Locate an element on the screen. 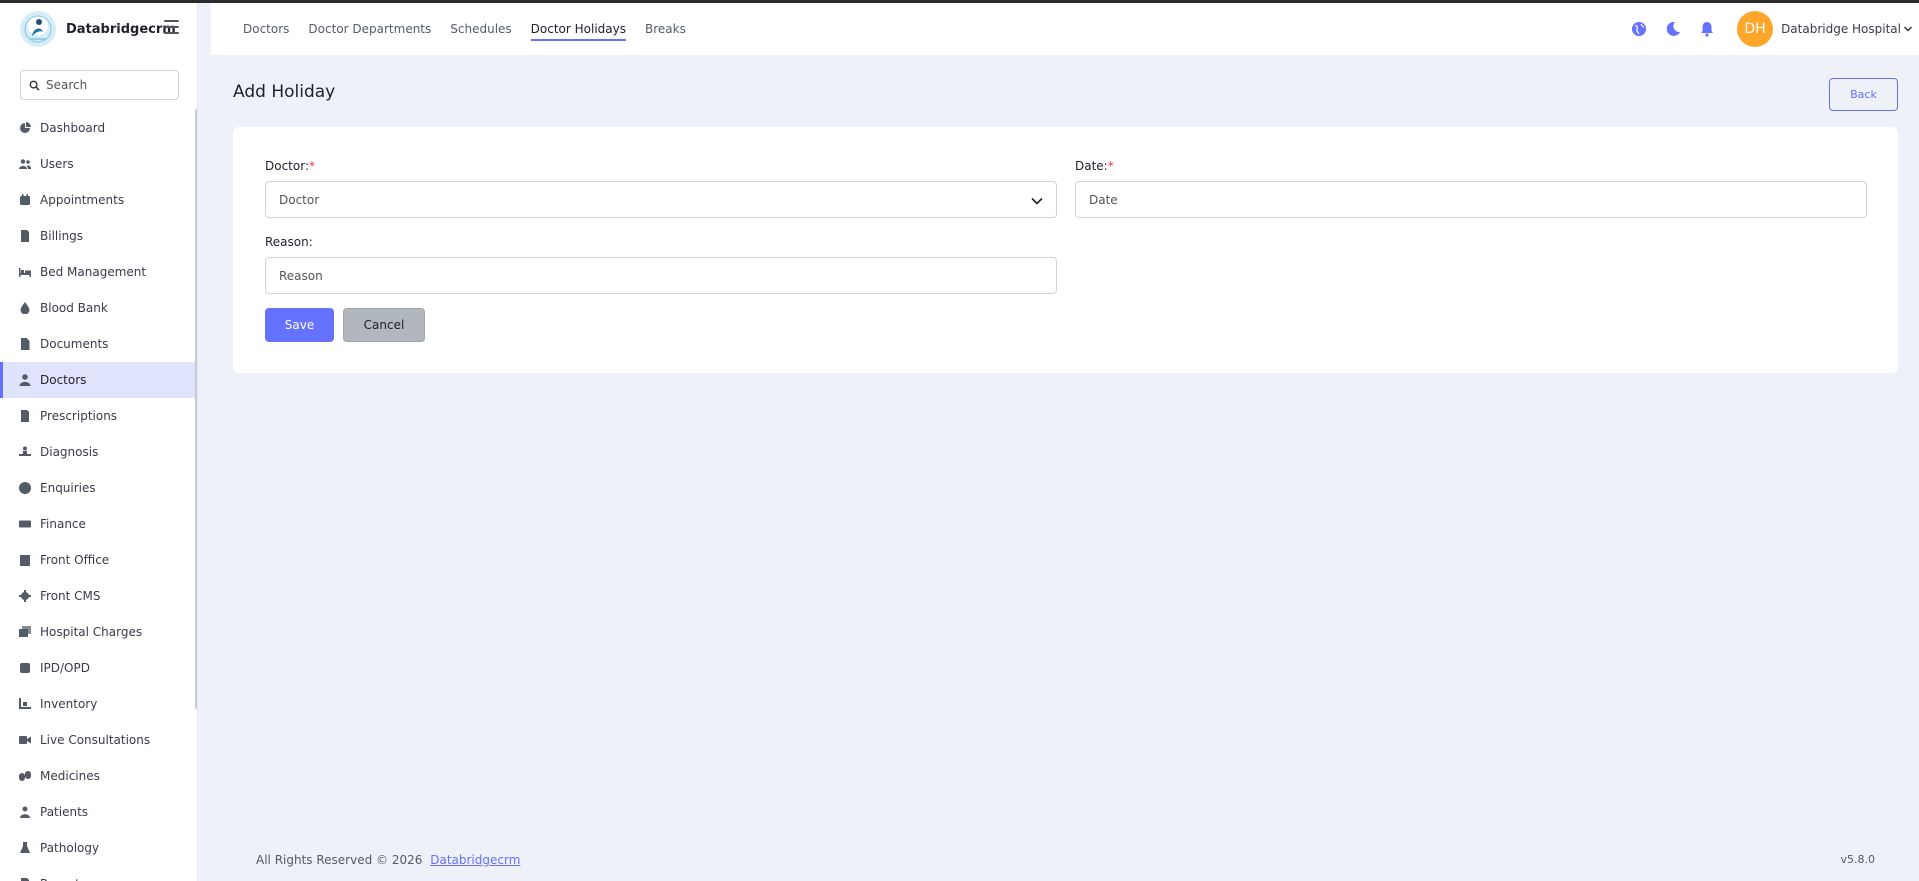  sidebar-item-appointments: Appointments is located at coordinates (98, 200).